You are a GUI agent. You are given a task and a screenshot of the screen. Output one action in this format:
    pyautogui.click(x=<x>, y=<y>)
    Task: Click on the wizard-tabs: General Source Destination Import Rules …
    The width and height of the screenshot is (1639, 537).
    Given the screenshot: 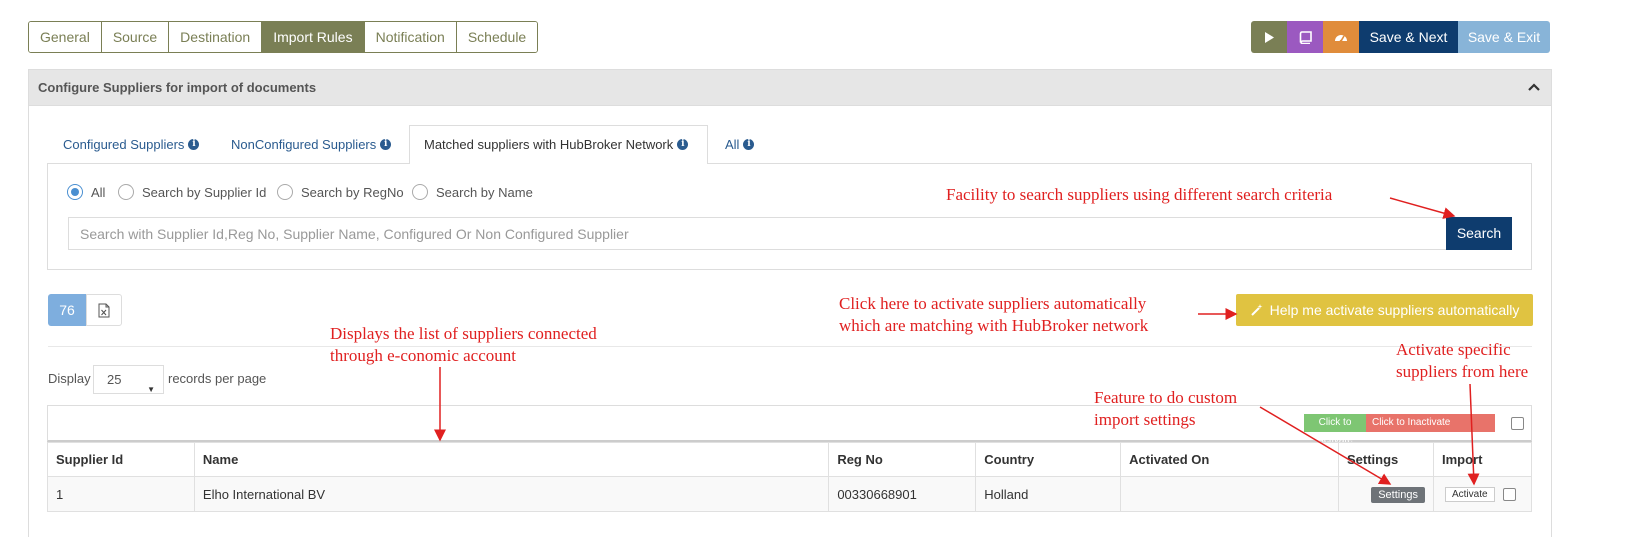 What is the action you would take?
    pyautogui.click(x=283, y=37)
    